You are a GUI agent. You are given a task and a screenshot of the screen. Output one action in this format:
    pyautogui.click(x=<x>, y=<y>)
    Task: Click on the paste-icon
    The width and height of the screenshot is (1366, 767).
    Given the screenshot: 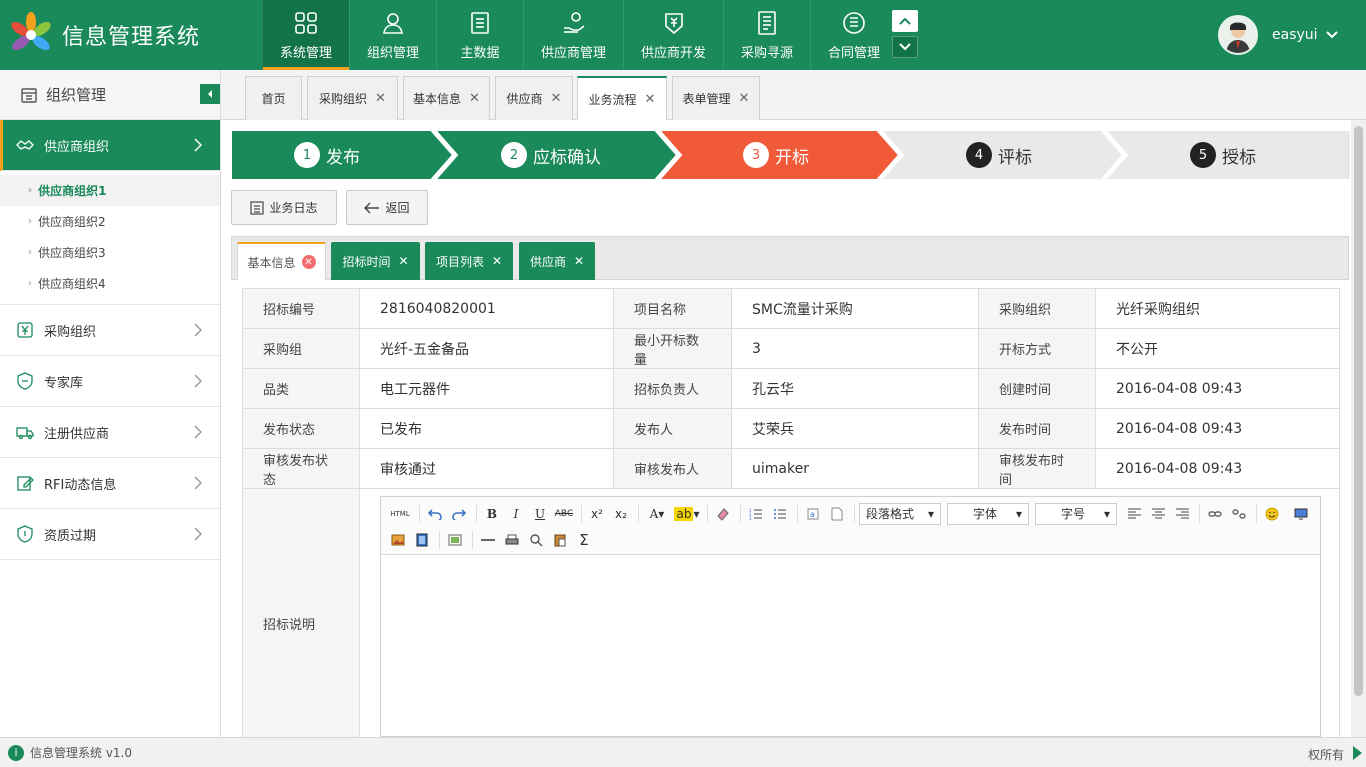 What is the action you would take?
    pyautogui.click(x=560, y=540)
    